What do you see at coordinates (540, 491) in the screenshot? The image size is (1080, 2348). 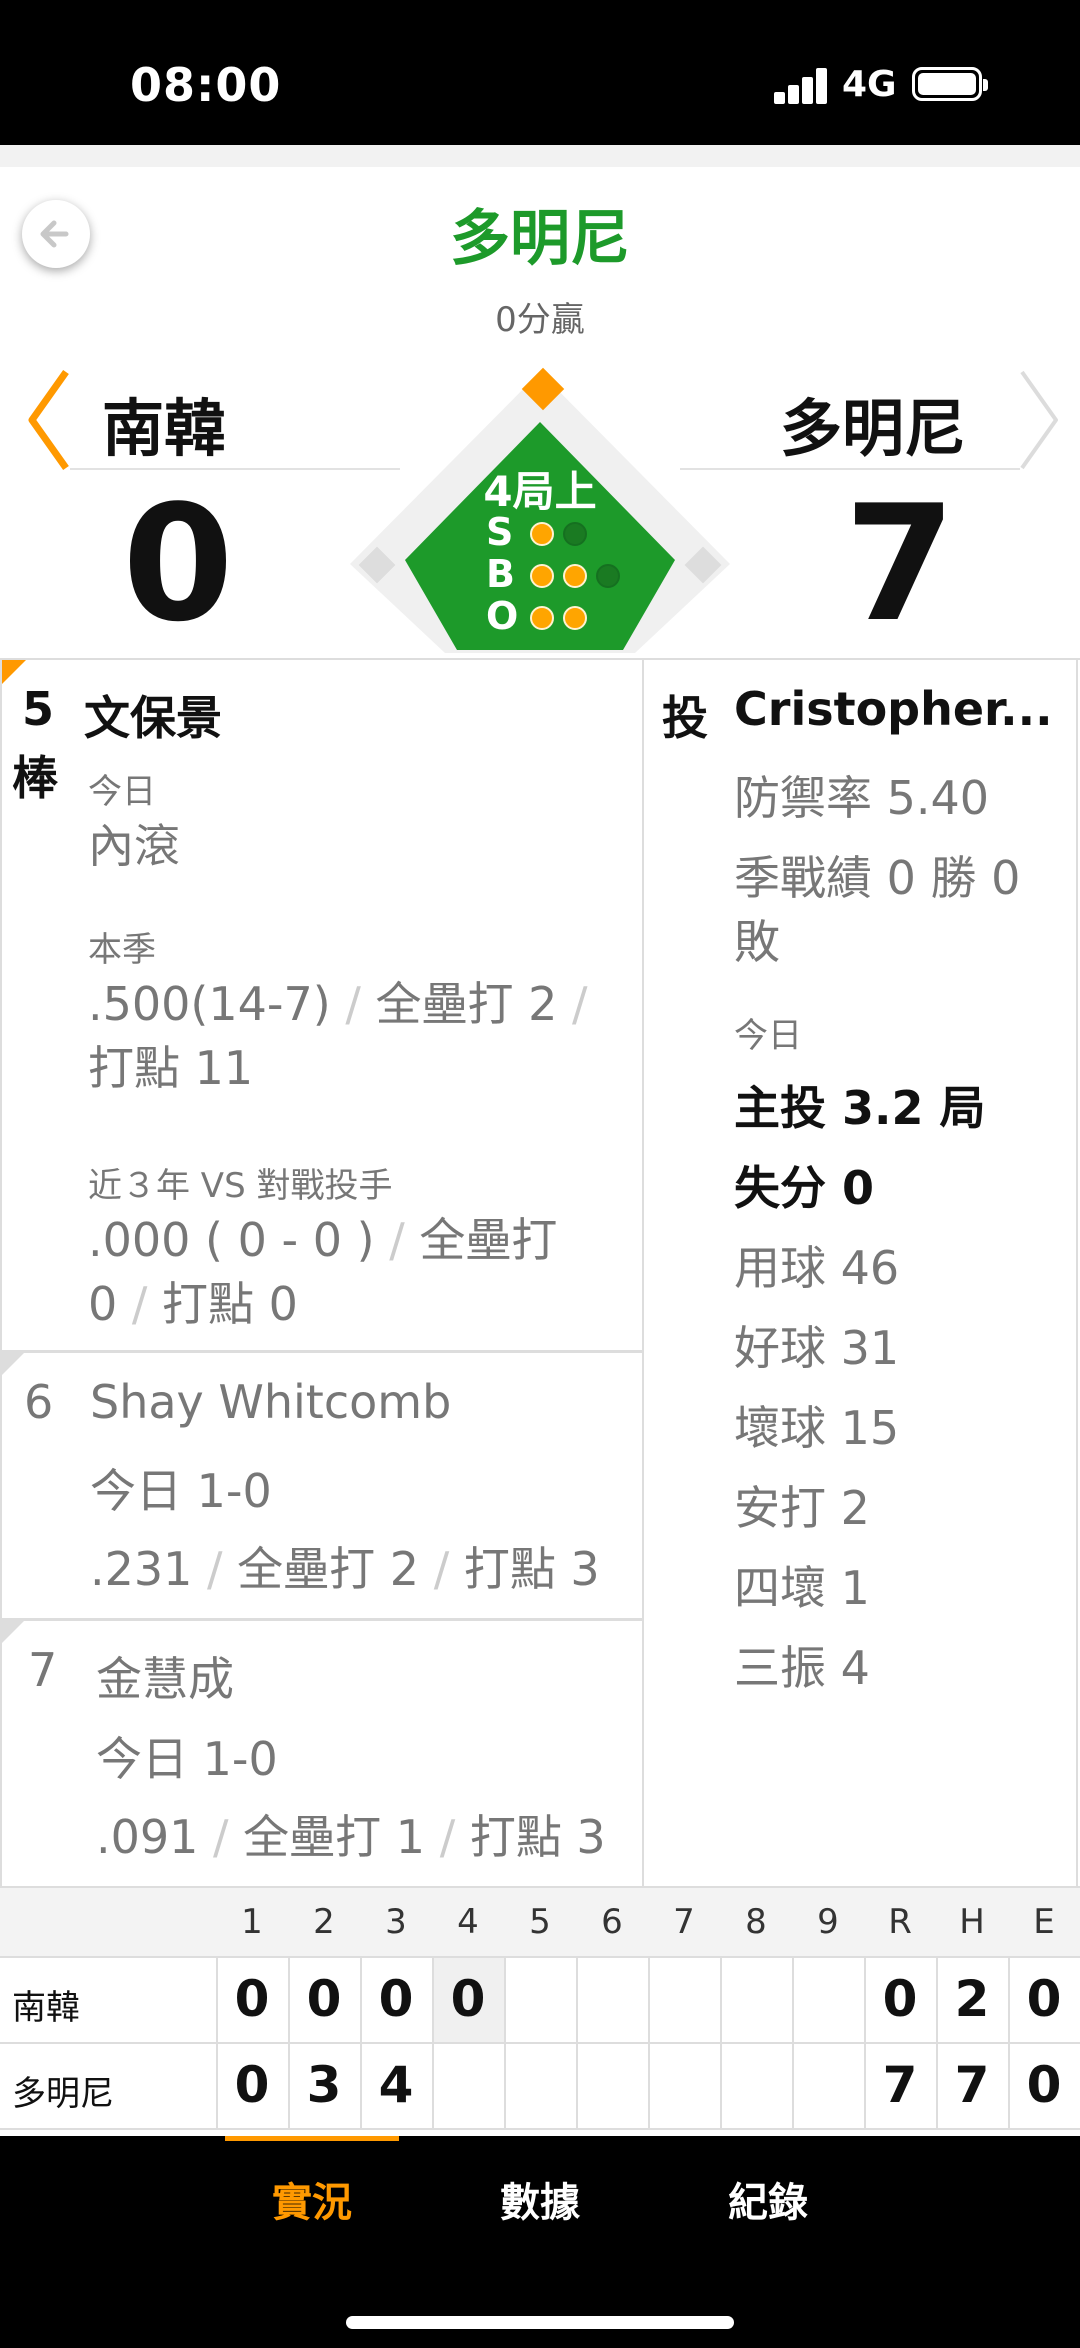 I see `inning-label: 4局上` at bounding box center [540, 491].